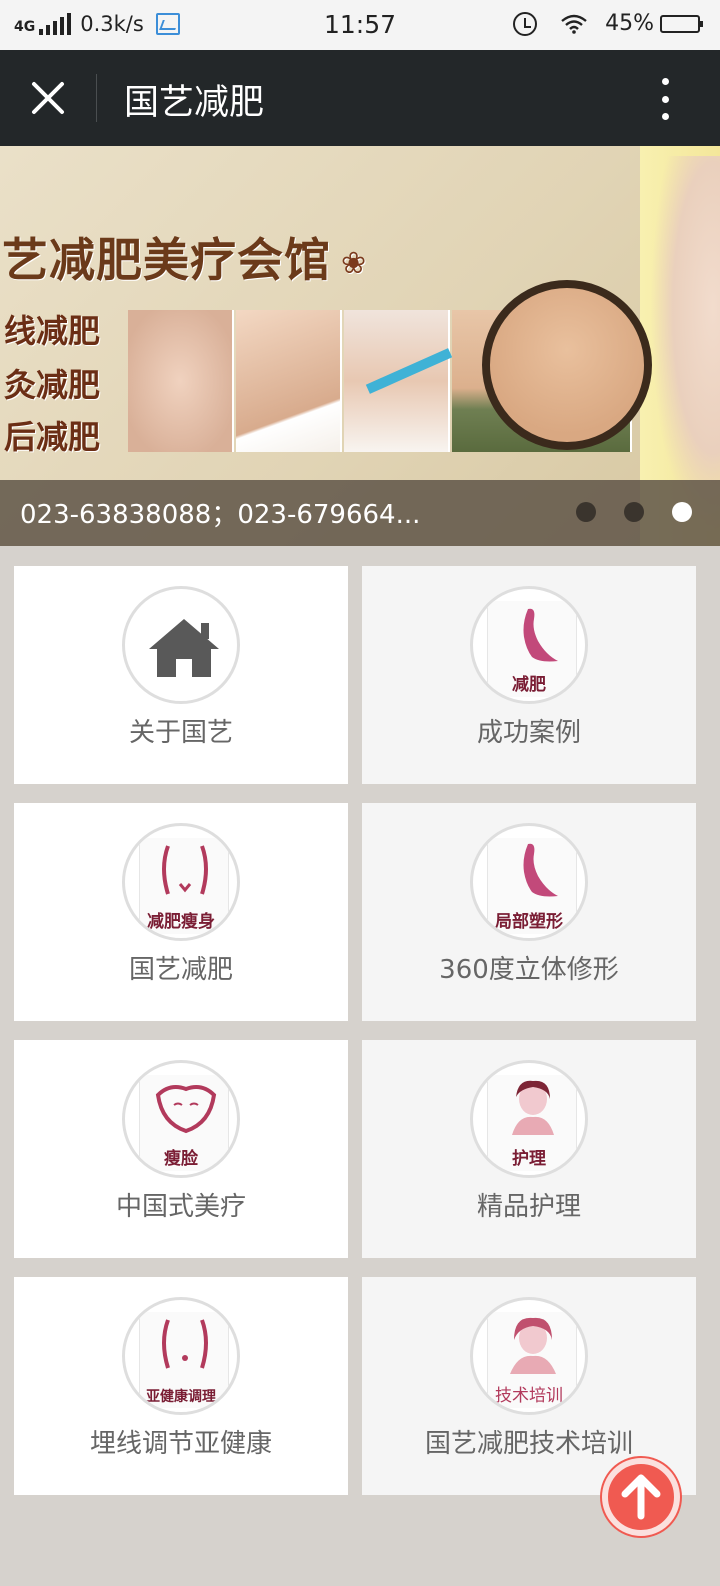  I want to click on waist-icon: 减肥瘦身, so click(181, 882).